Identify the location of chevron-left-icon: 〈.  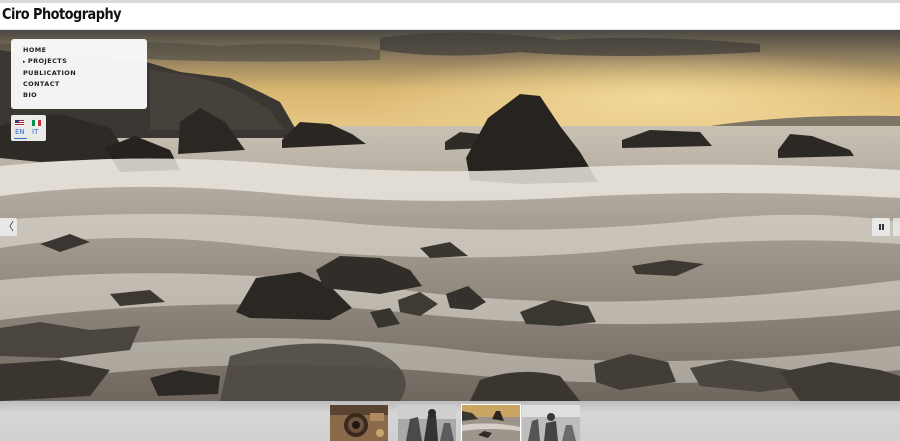
(8, 226).